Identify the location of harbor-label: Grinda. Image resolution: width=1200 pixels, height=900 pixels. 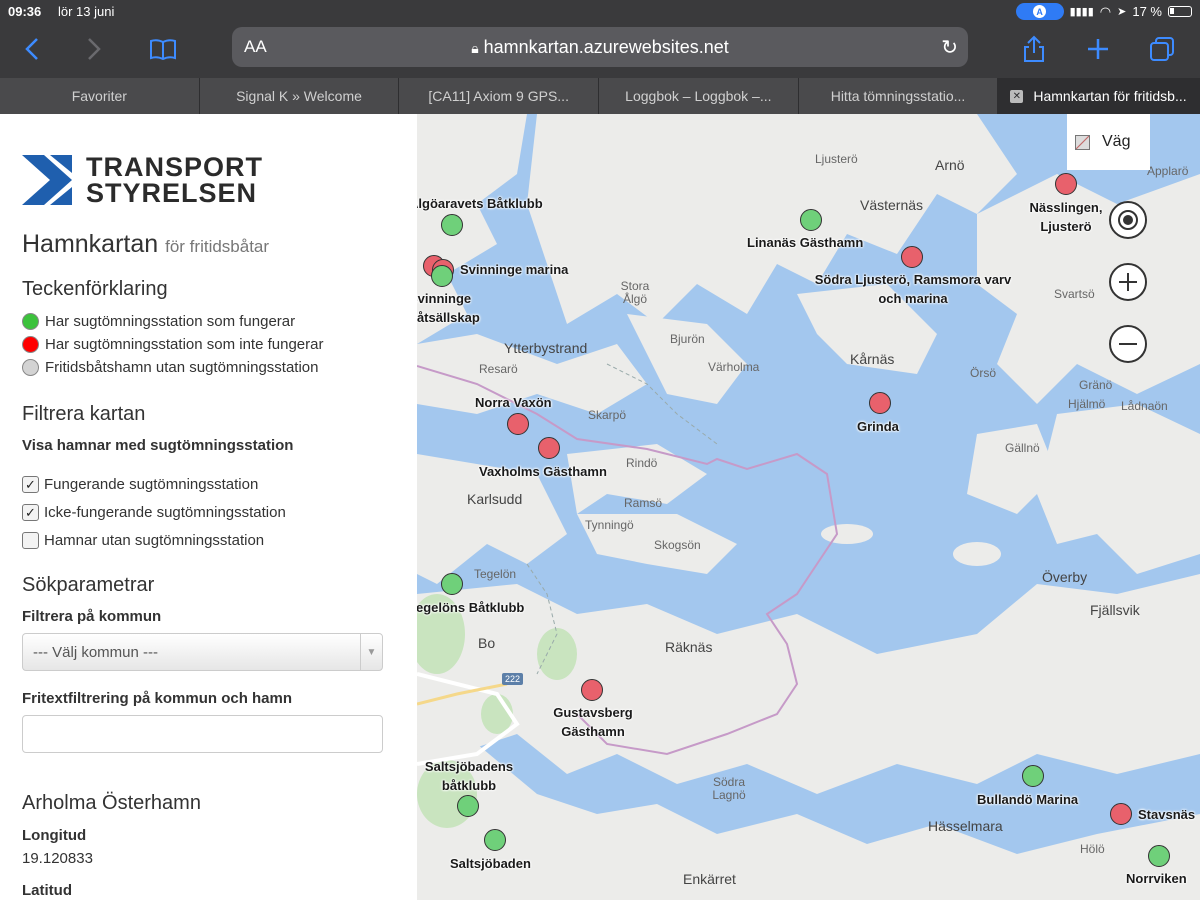
(878, 426).